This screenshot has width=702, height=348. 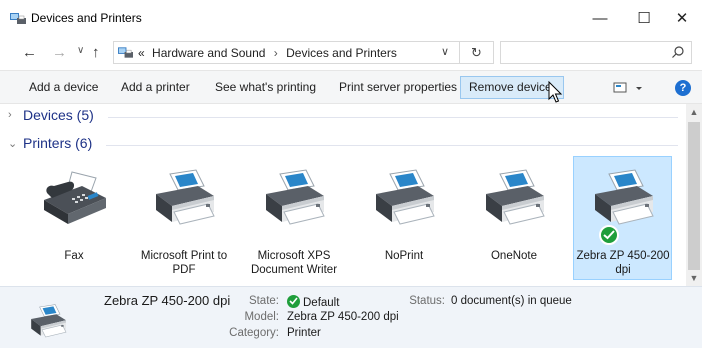 I want to click on window-title: Devices and Printers, so click(x=86, y=18).